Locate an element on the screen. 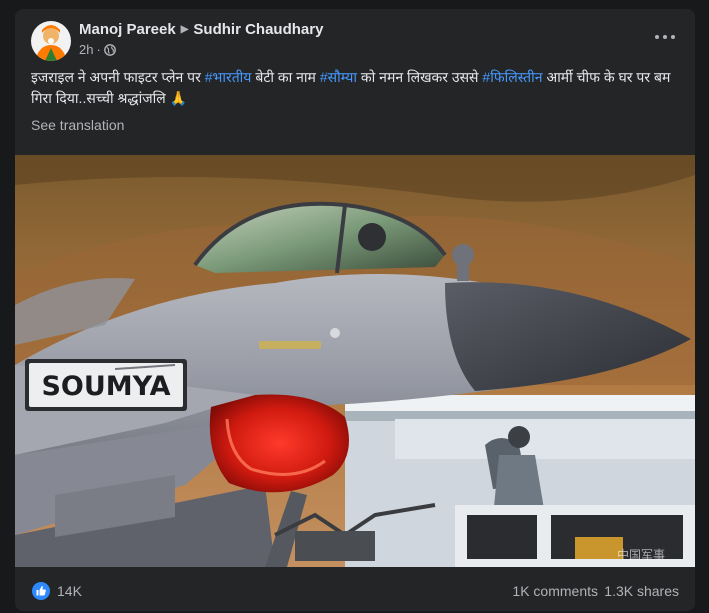 This screenshot has height=613, width=709. post-timestamp: 2h is located at coordinates (86, 49).